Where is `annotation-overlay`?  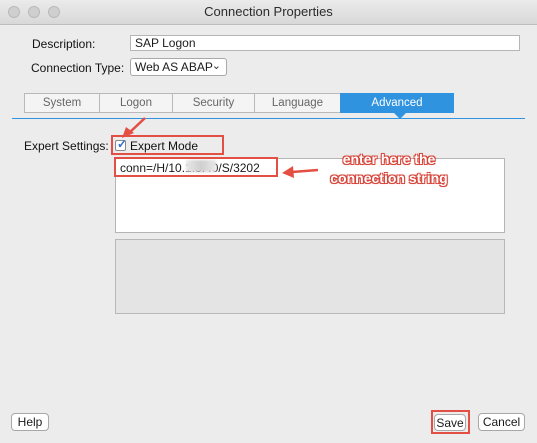
annotation-overlay is located at coordinates (220, 147).